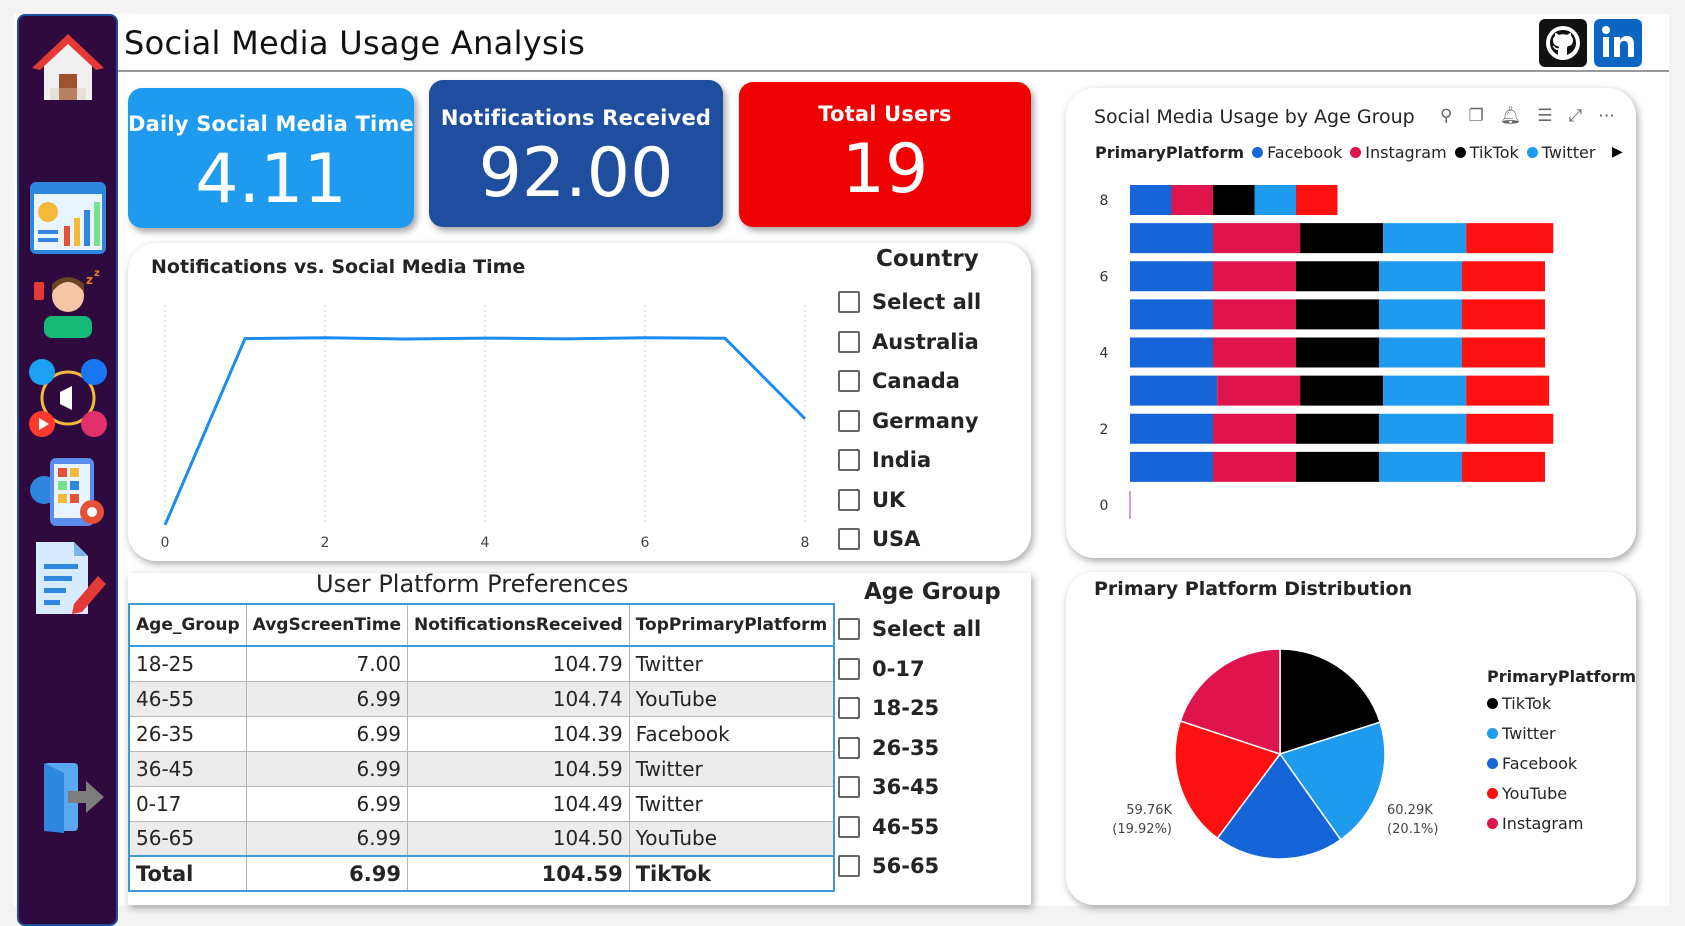 Image resolution: width=1685 pixels, height=926 pixels. Describe the element at coordinates (1519, 116) in the screenshot. I see `bell-icon: 🔔︎` at that location.